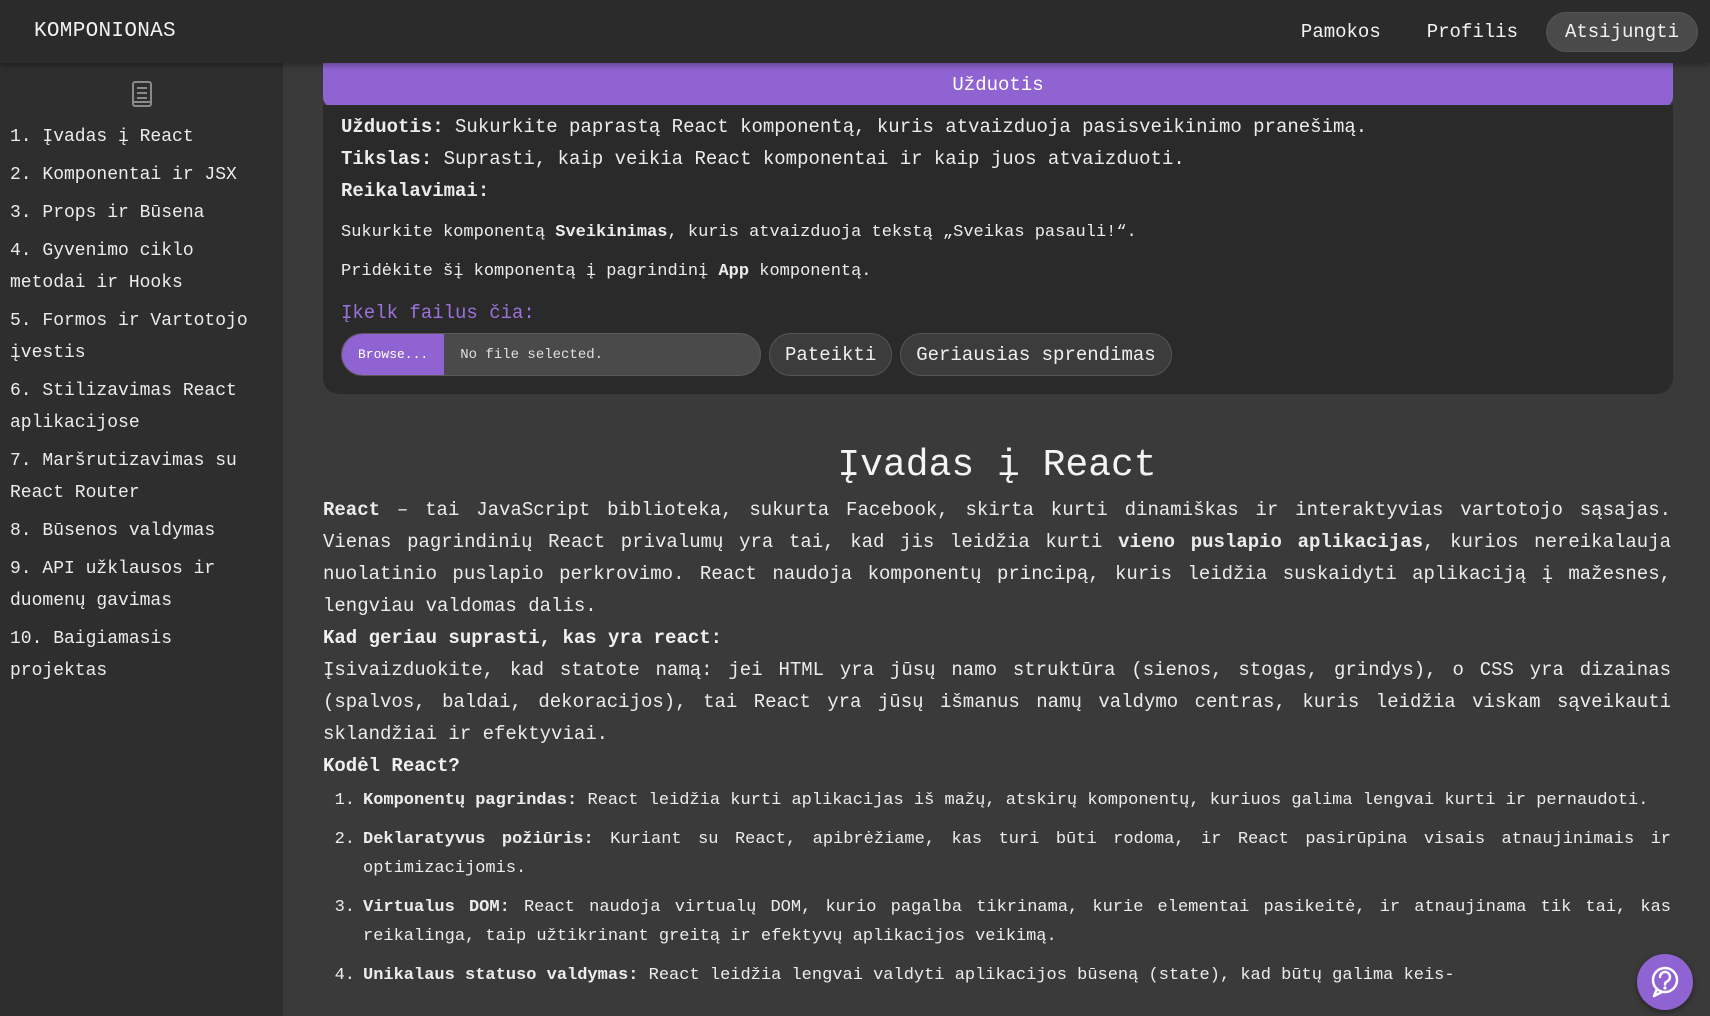  What do you see at coordinates (1036, 354) in the screenshot?
I see `best-solution-button: Geriausias sprendimas` at bounding box center [1036, 354].